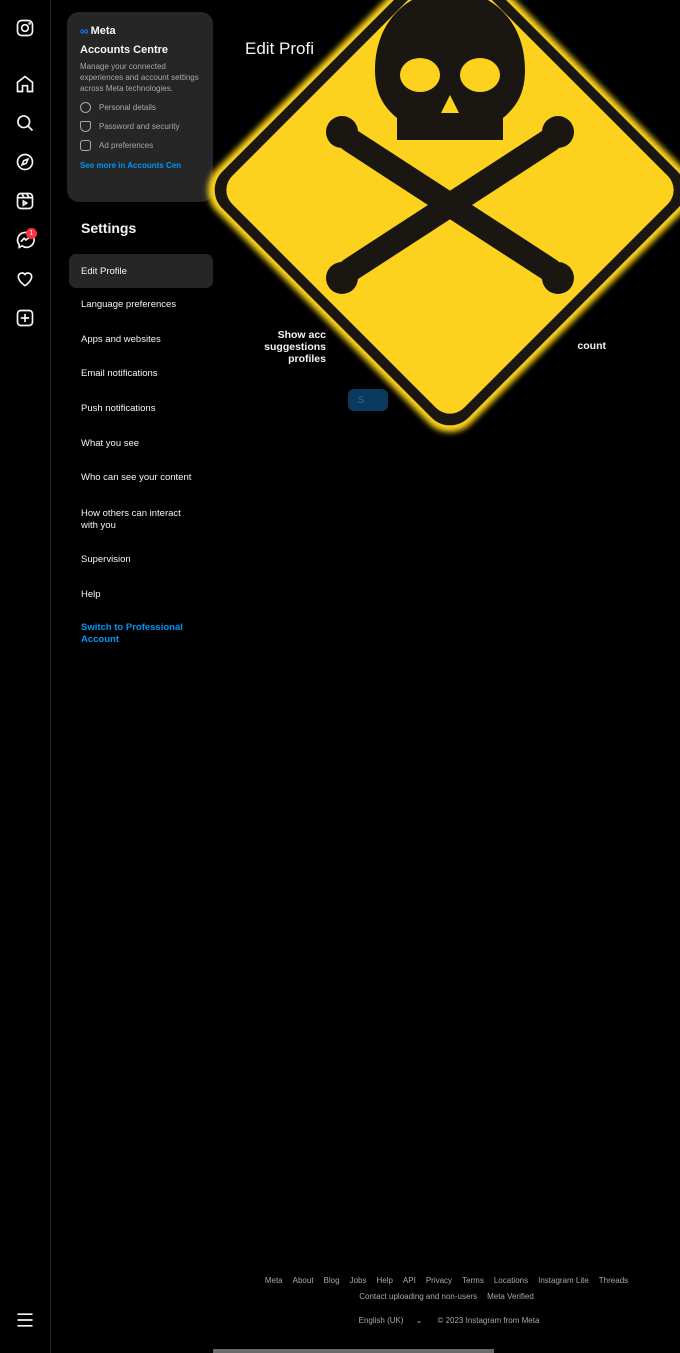 The width and height of the screenshot is (680, 1353). Describe the element at coordinates (25, 201) in the screenshot. I see `reels-icon` at that location.